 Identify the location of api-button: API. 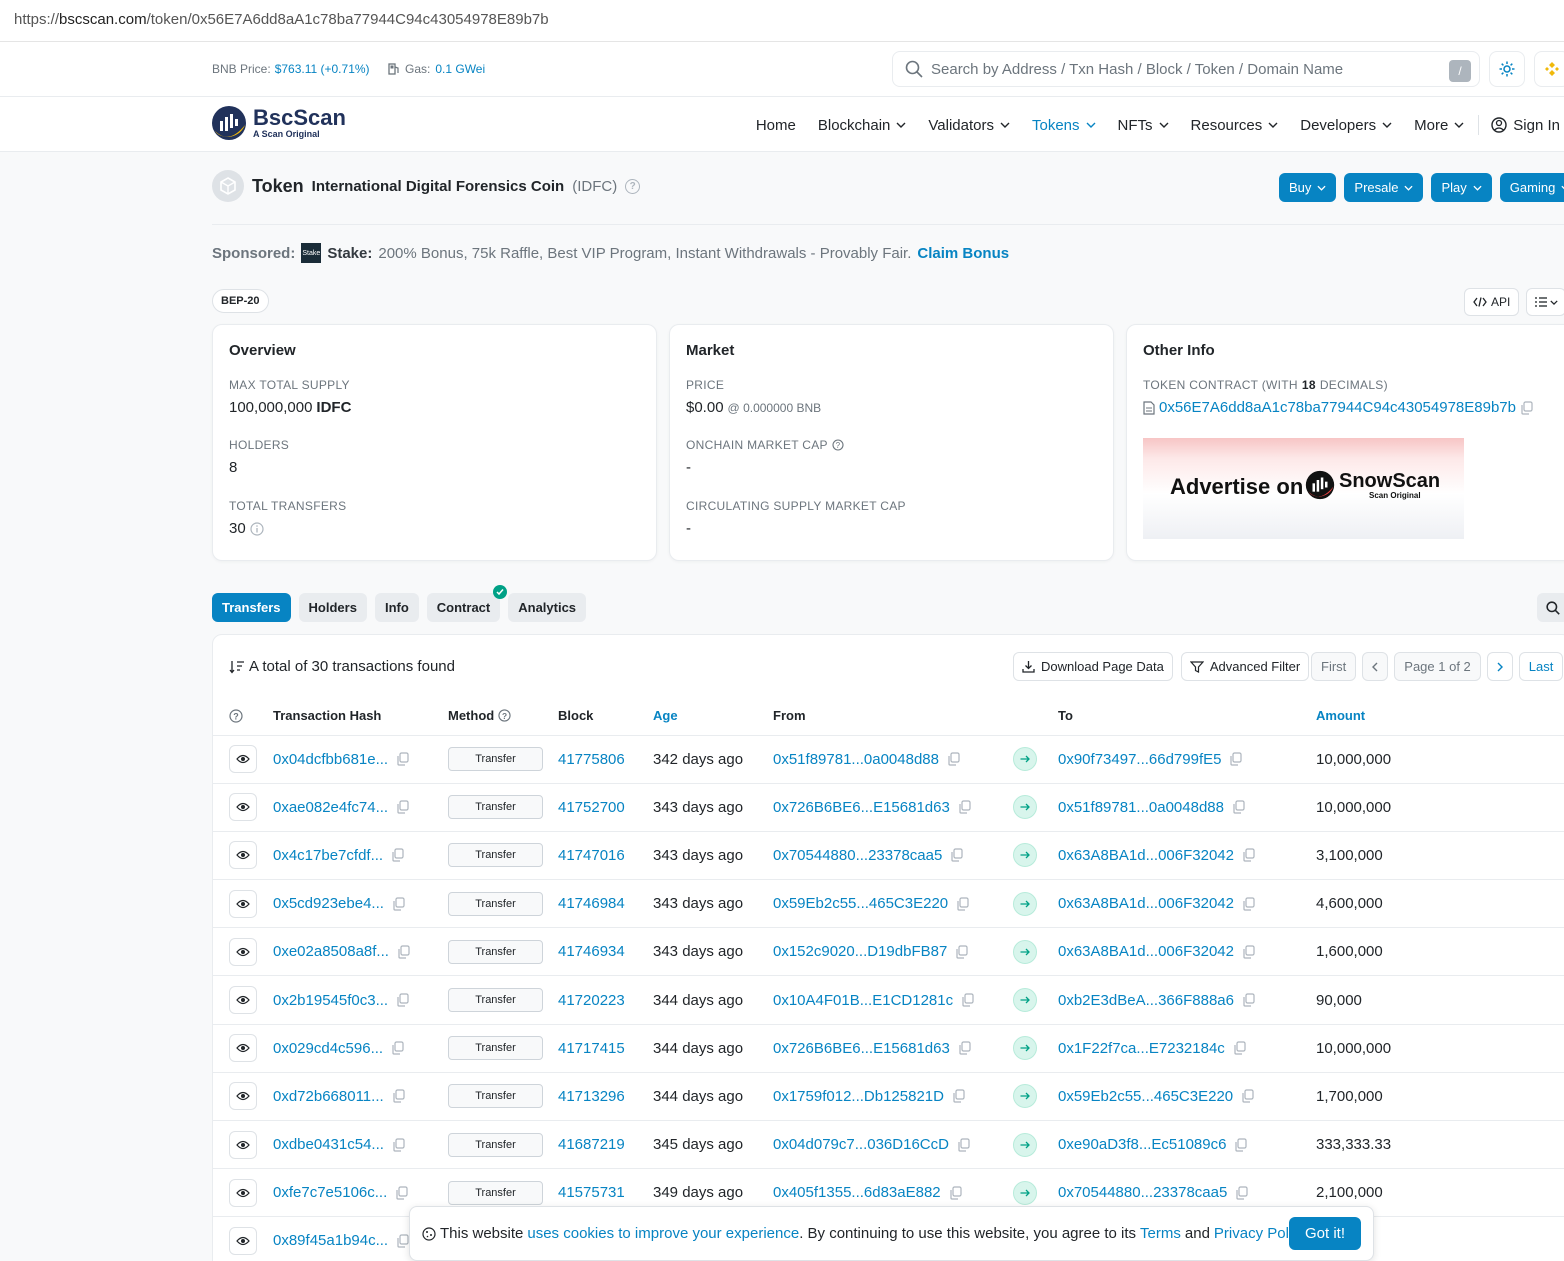
(1492, 302).